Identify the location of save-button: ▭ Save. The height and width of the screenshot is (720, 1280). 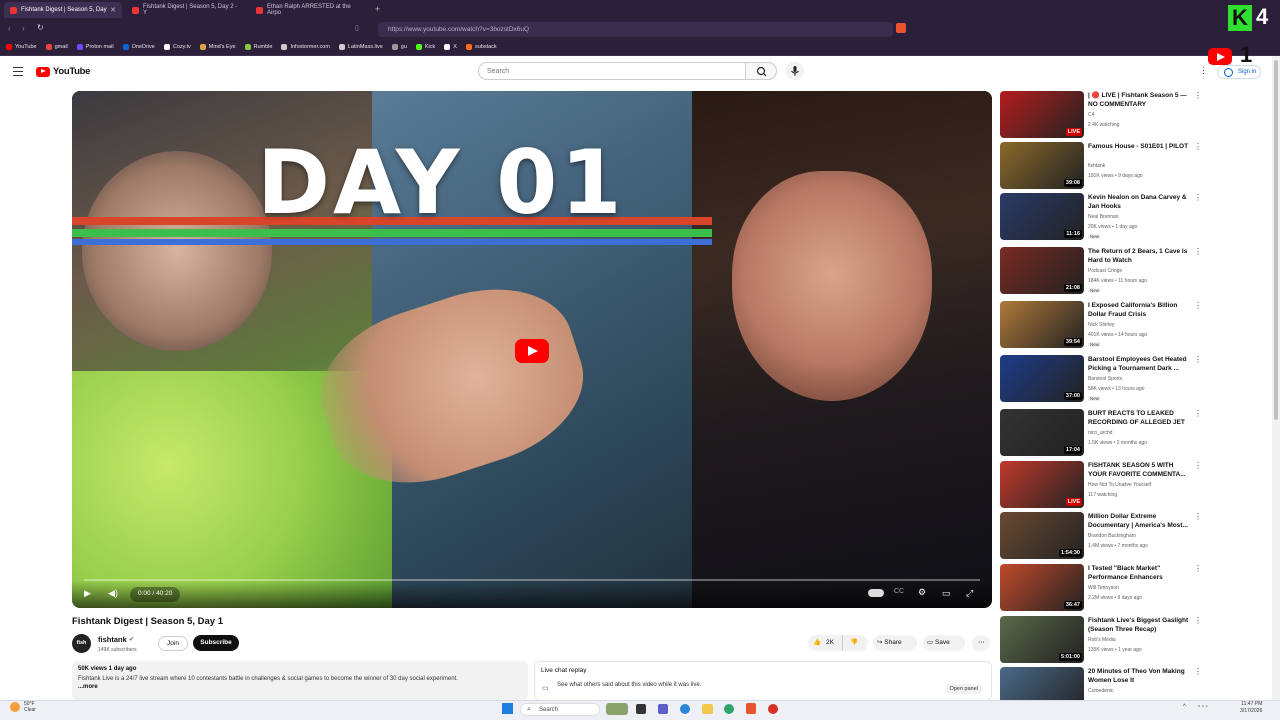
(944, 643).